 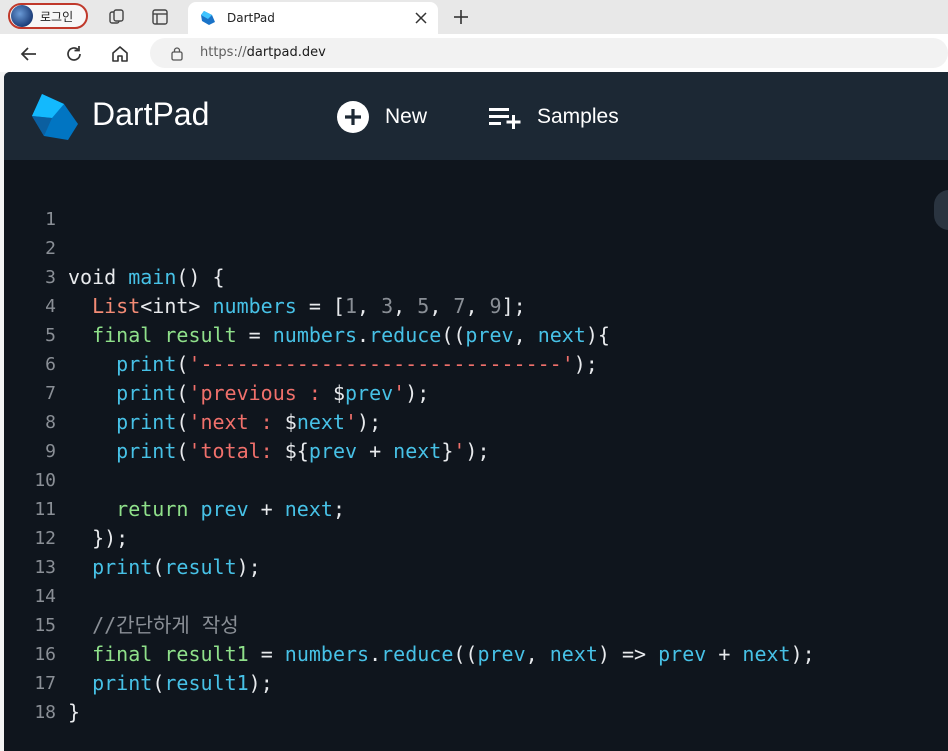 What do you see at coordinates (476, 653) in the screenshot?
I see `code-line: 16 print(result1);` at bounding box center [476, 653].